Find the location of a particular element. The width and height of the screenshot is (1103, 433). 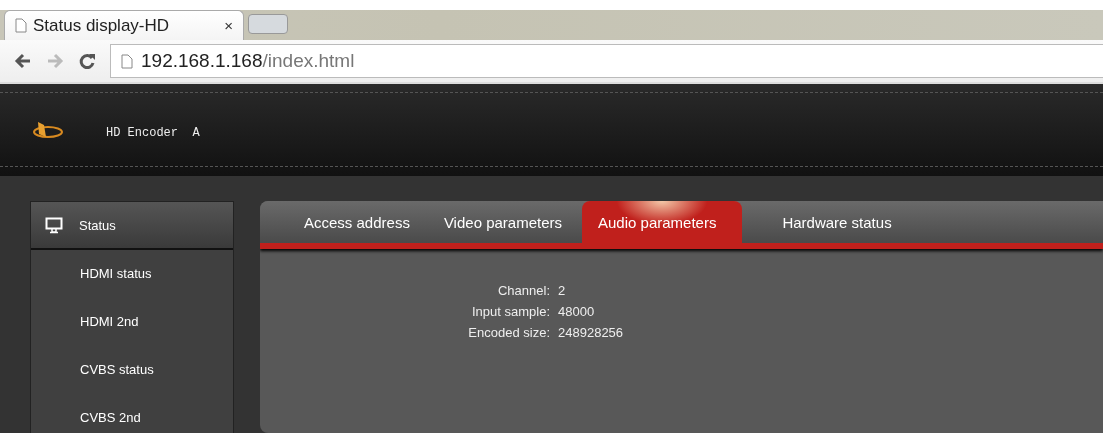

tab: Video parameters is located at coordinates (502, 222).